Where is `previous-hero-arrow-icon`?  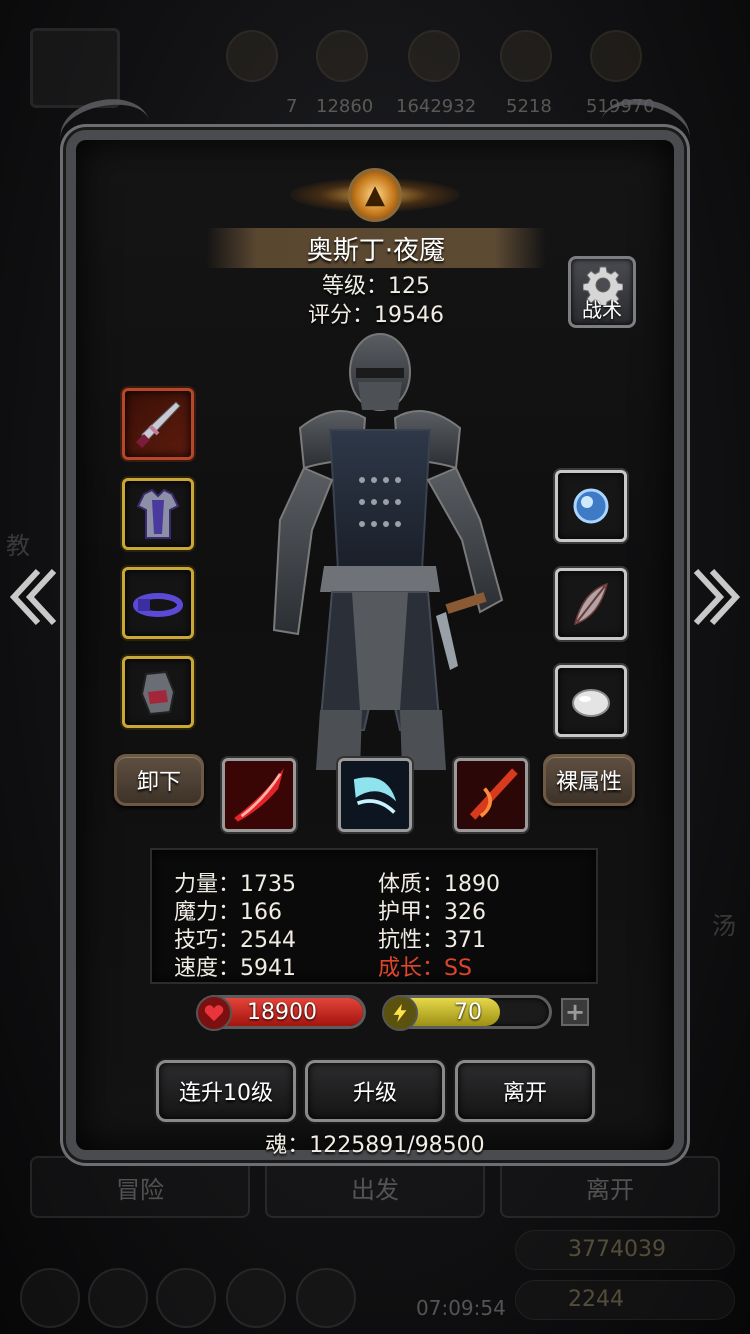 previous-hero-arrow-icon is located at coordinates (34, 597).